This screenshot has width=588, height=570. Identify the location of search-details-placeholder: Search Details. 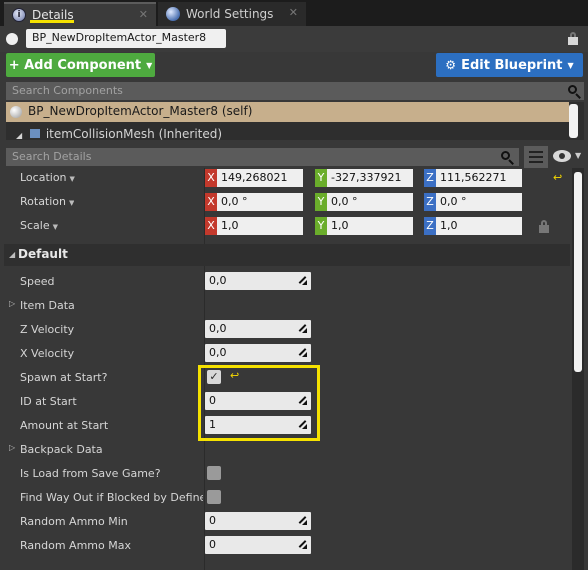
(52, 156).